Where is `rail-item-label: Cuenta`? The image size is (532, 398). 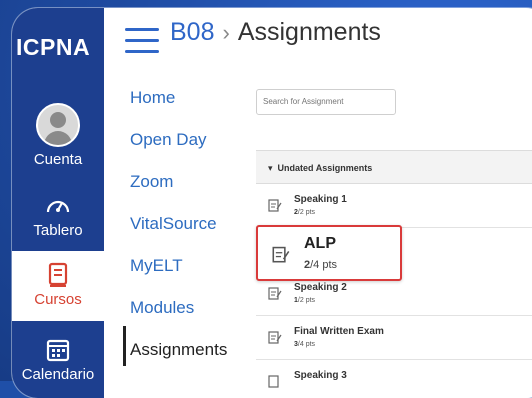
rail-item-label: Cuenta is located at coordinates (58, 159).